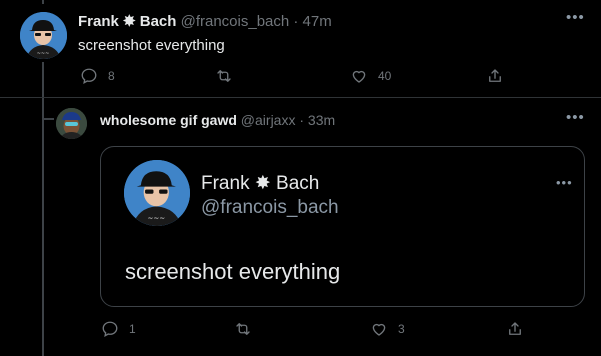  I want to click on thread-connector-top, so click(43, 2).